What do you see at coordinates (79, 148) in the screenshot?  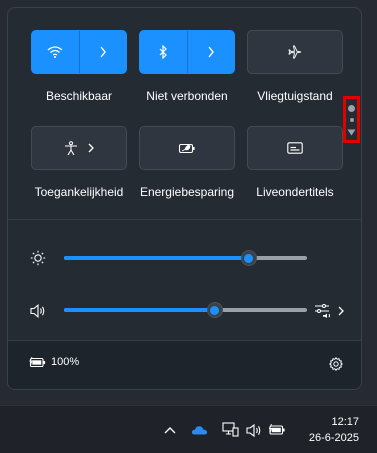 I see `accessibility-tile` at bounding box center [79, 148].